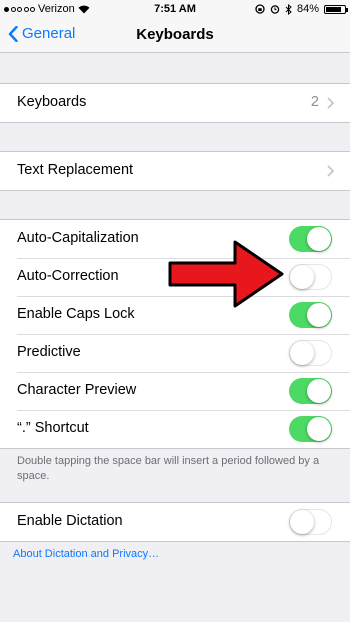  I want to click on text-replacement-row: Text Replacement, so click(175, 171).